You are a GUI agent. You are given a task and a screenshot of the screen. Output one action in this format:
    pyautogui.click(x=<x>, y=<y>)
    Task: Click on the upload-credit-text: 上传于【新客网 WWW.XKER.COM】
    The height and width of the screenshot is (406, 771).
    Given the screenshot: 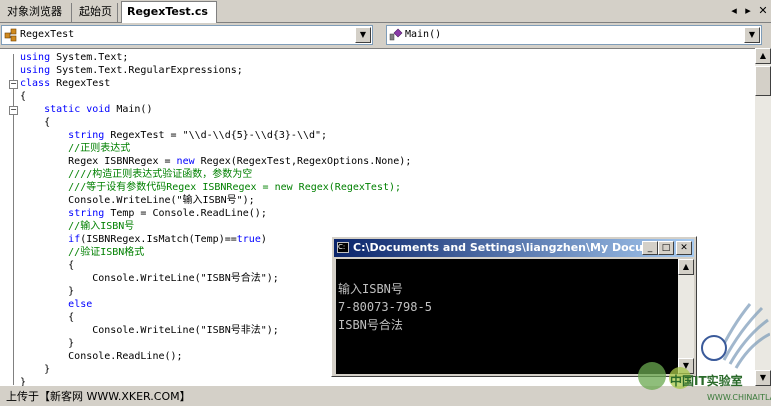 What is the action you would take?
    pyautogui.click(x=98, y=396)
    